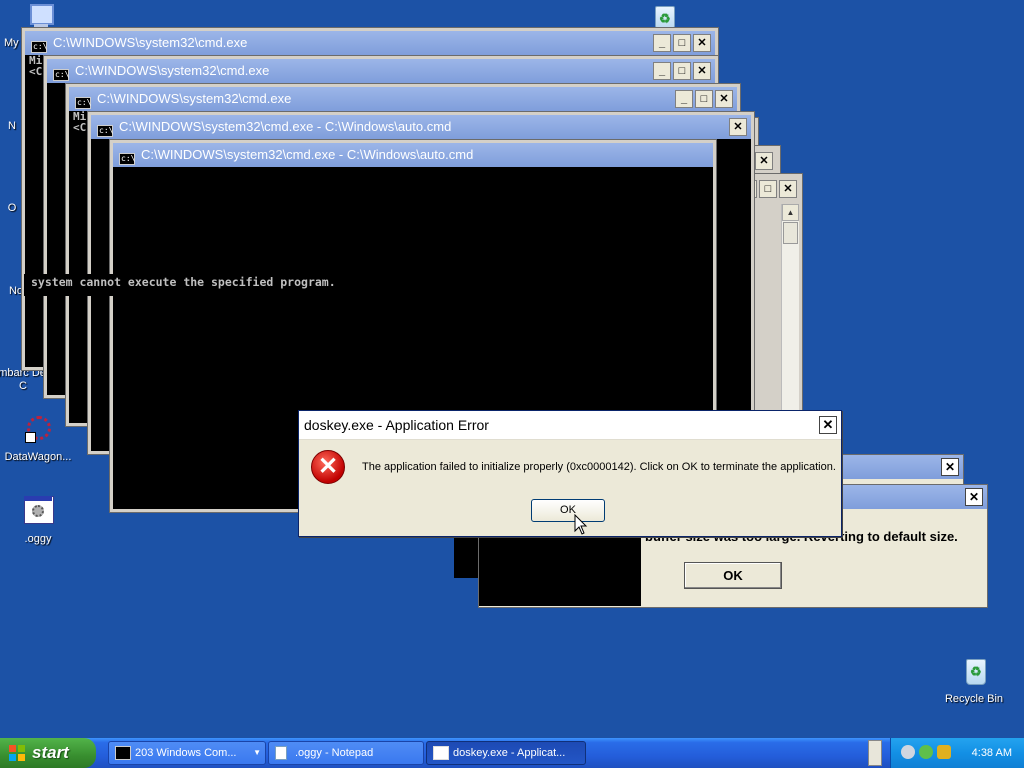 The image size is (1024, 768). Describe the element at coordinates (790, 233) in the screenshot. I see `scroll-thumb` at that location.